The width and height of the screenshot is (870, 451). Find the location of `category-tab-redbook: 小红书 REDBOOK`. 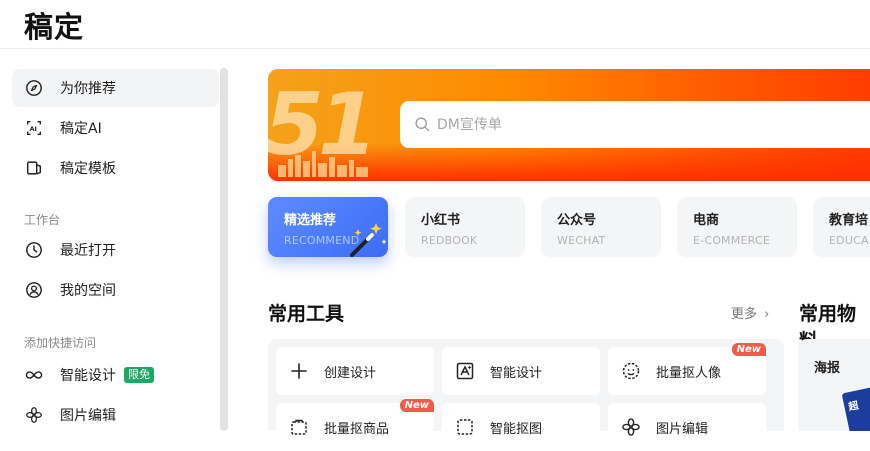

category-tab-redbook: 小红书 REDBOOK is located at coordinates (465, 227).